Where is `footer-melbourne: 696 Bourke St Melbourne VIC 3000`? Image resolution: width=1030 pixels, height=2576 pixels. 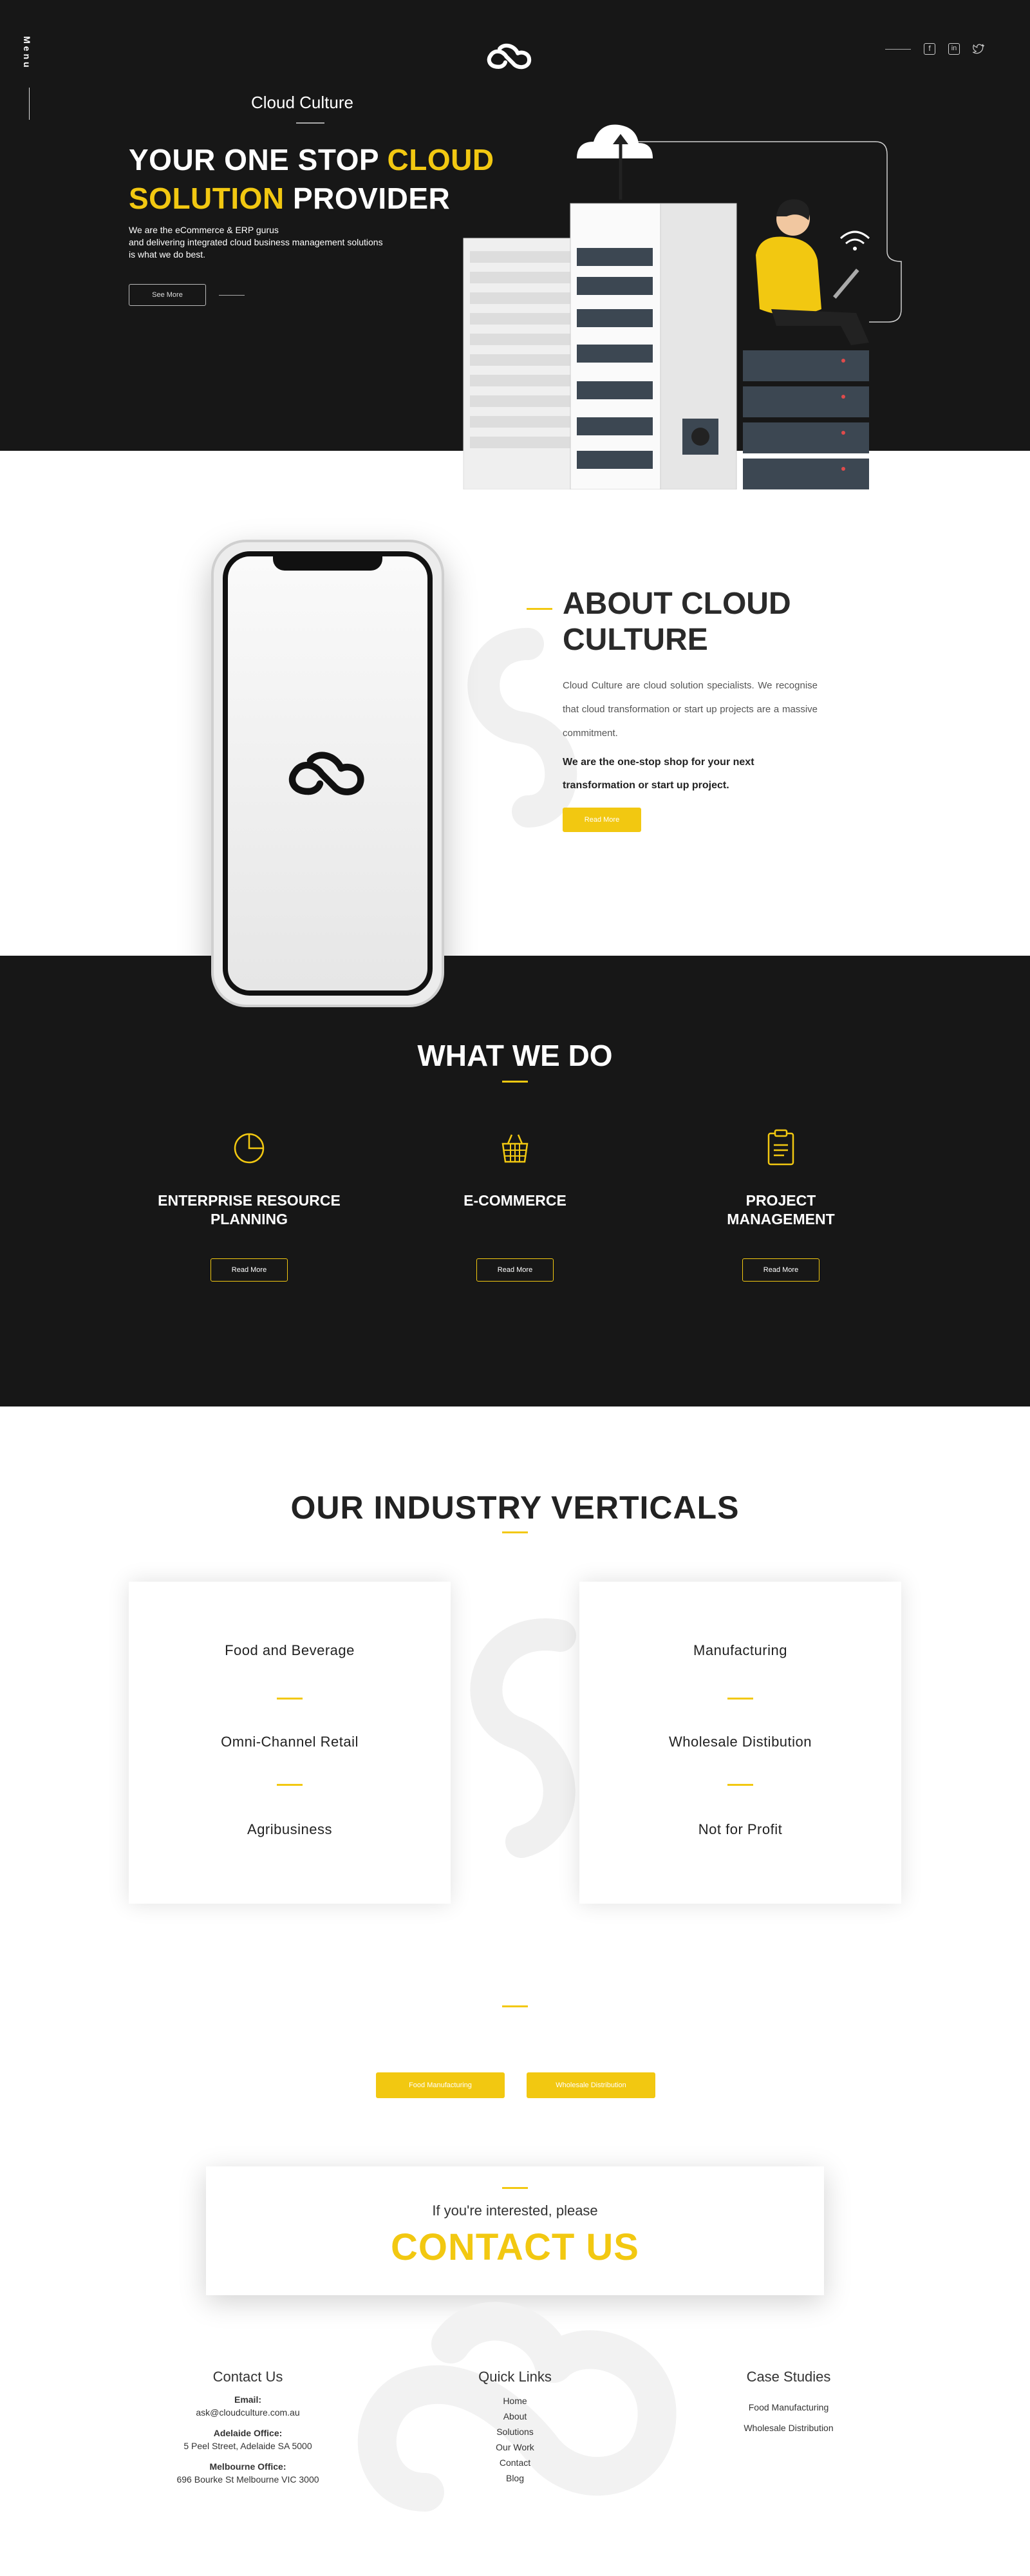
footer-melbourne: 696 Bourke St Melbourne VIC 3000 is located at coordinates (247, 2479).